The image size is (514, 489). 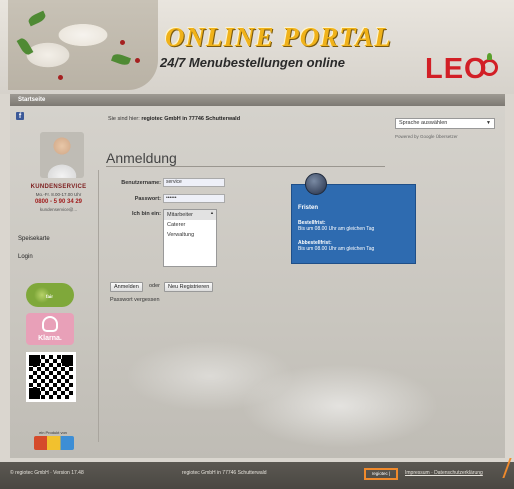 What do you see at coordinates (141, 158) in the screenshot?
I see `page-title: Anmeldung` at bounding box center [141, 158].